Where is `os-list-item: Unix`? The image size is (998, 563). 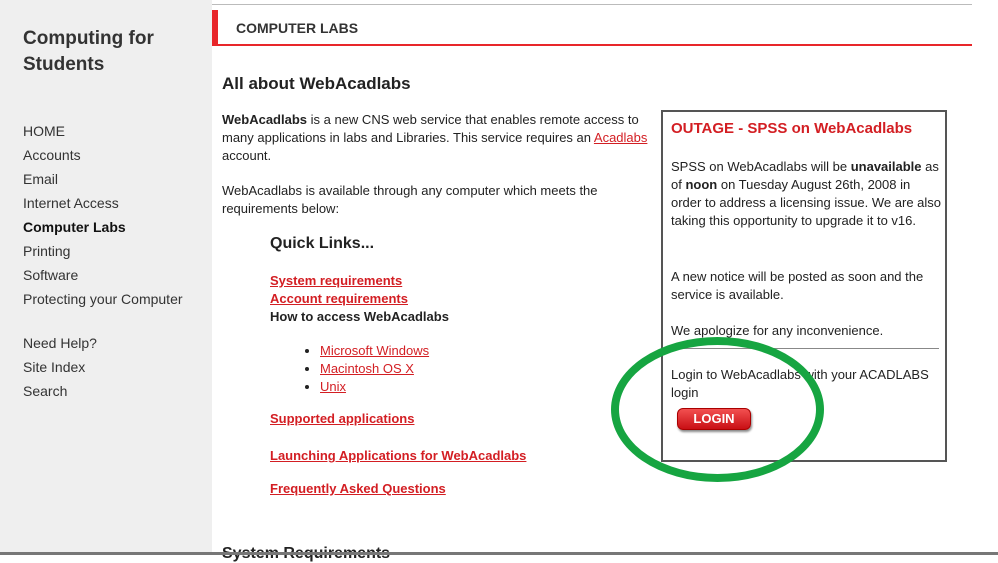
os-list-item: Unix is located at coordinates (374, 387).